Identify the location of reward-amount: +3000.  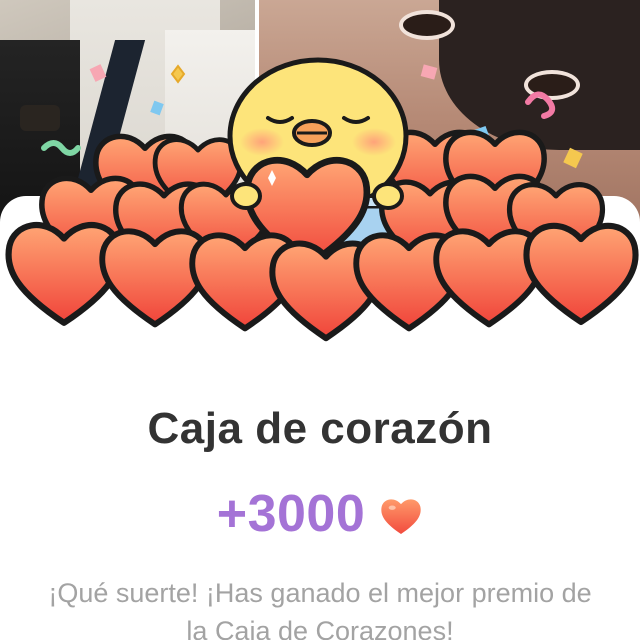
(291, 514).